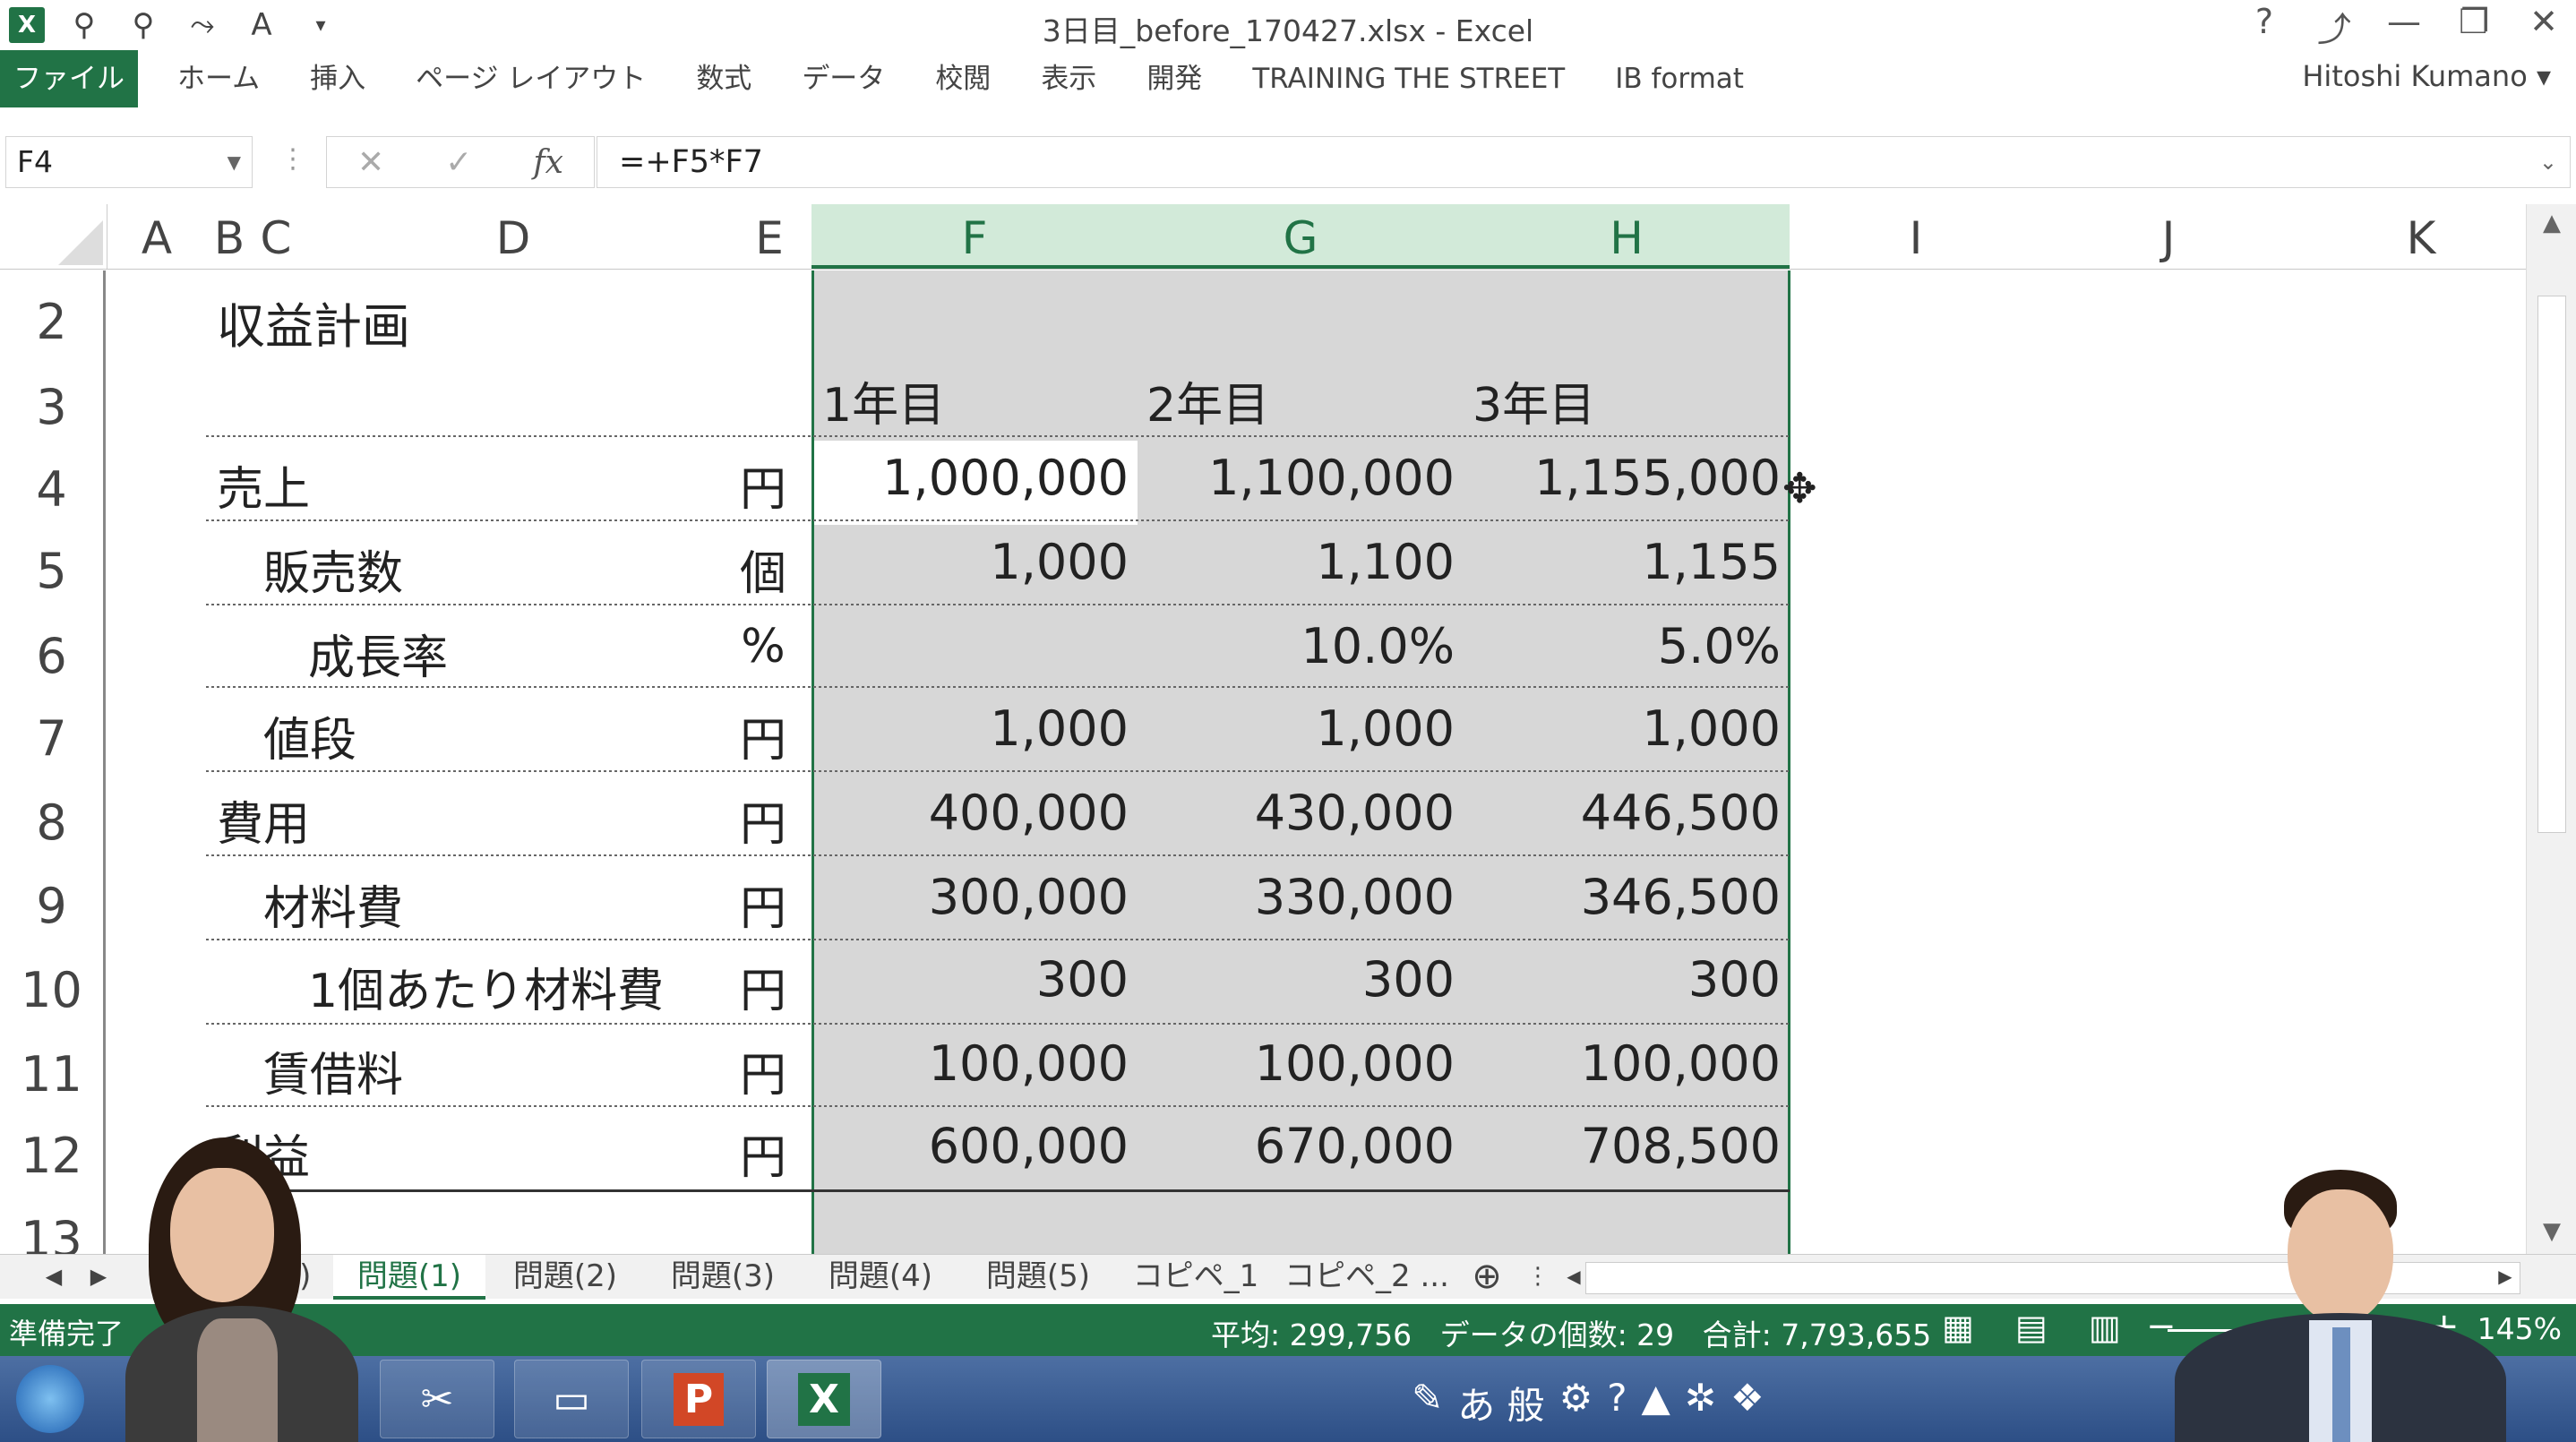 Image resolution: width=2576 pixels, height=1442 pixels. What do you see at coordinates (2474, 26) in the screenshot?
I see `restore-icon: ❐` at bounding box center [2474, 26].